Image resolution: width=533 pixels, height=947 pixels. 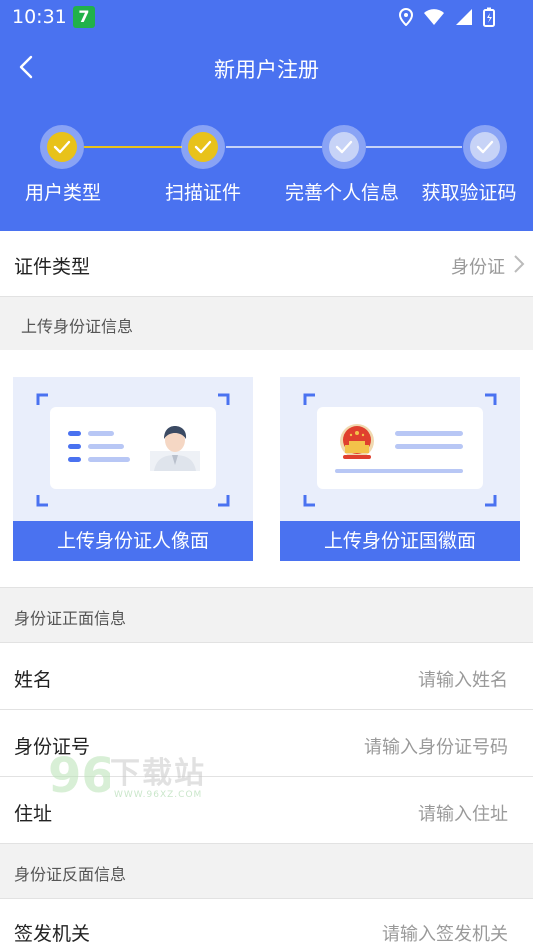 What do you see at coordinates (84, 17) in the screenshot?
I see `app-notification-badge: 7` at bounding box center [84, 17].